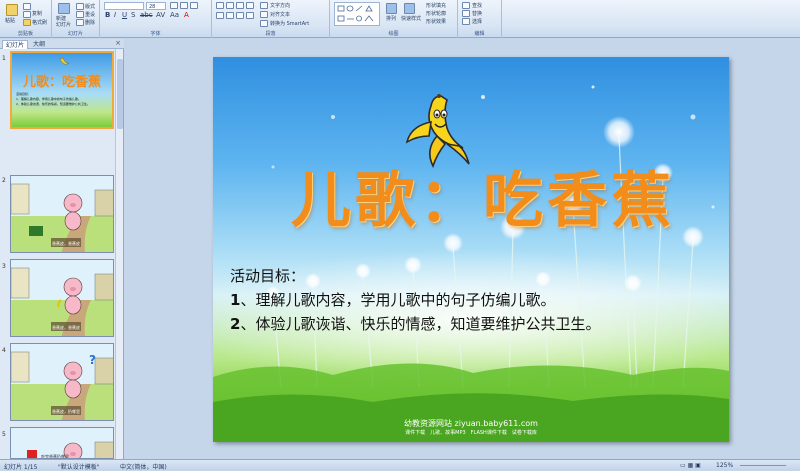  Describe the element at coordinates (12, 10) in the screenshot. I see `paste-icon` at that location.